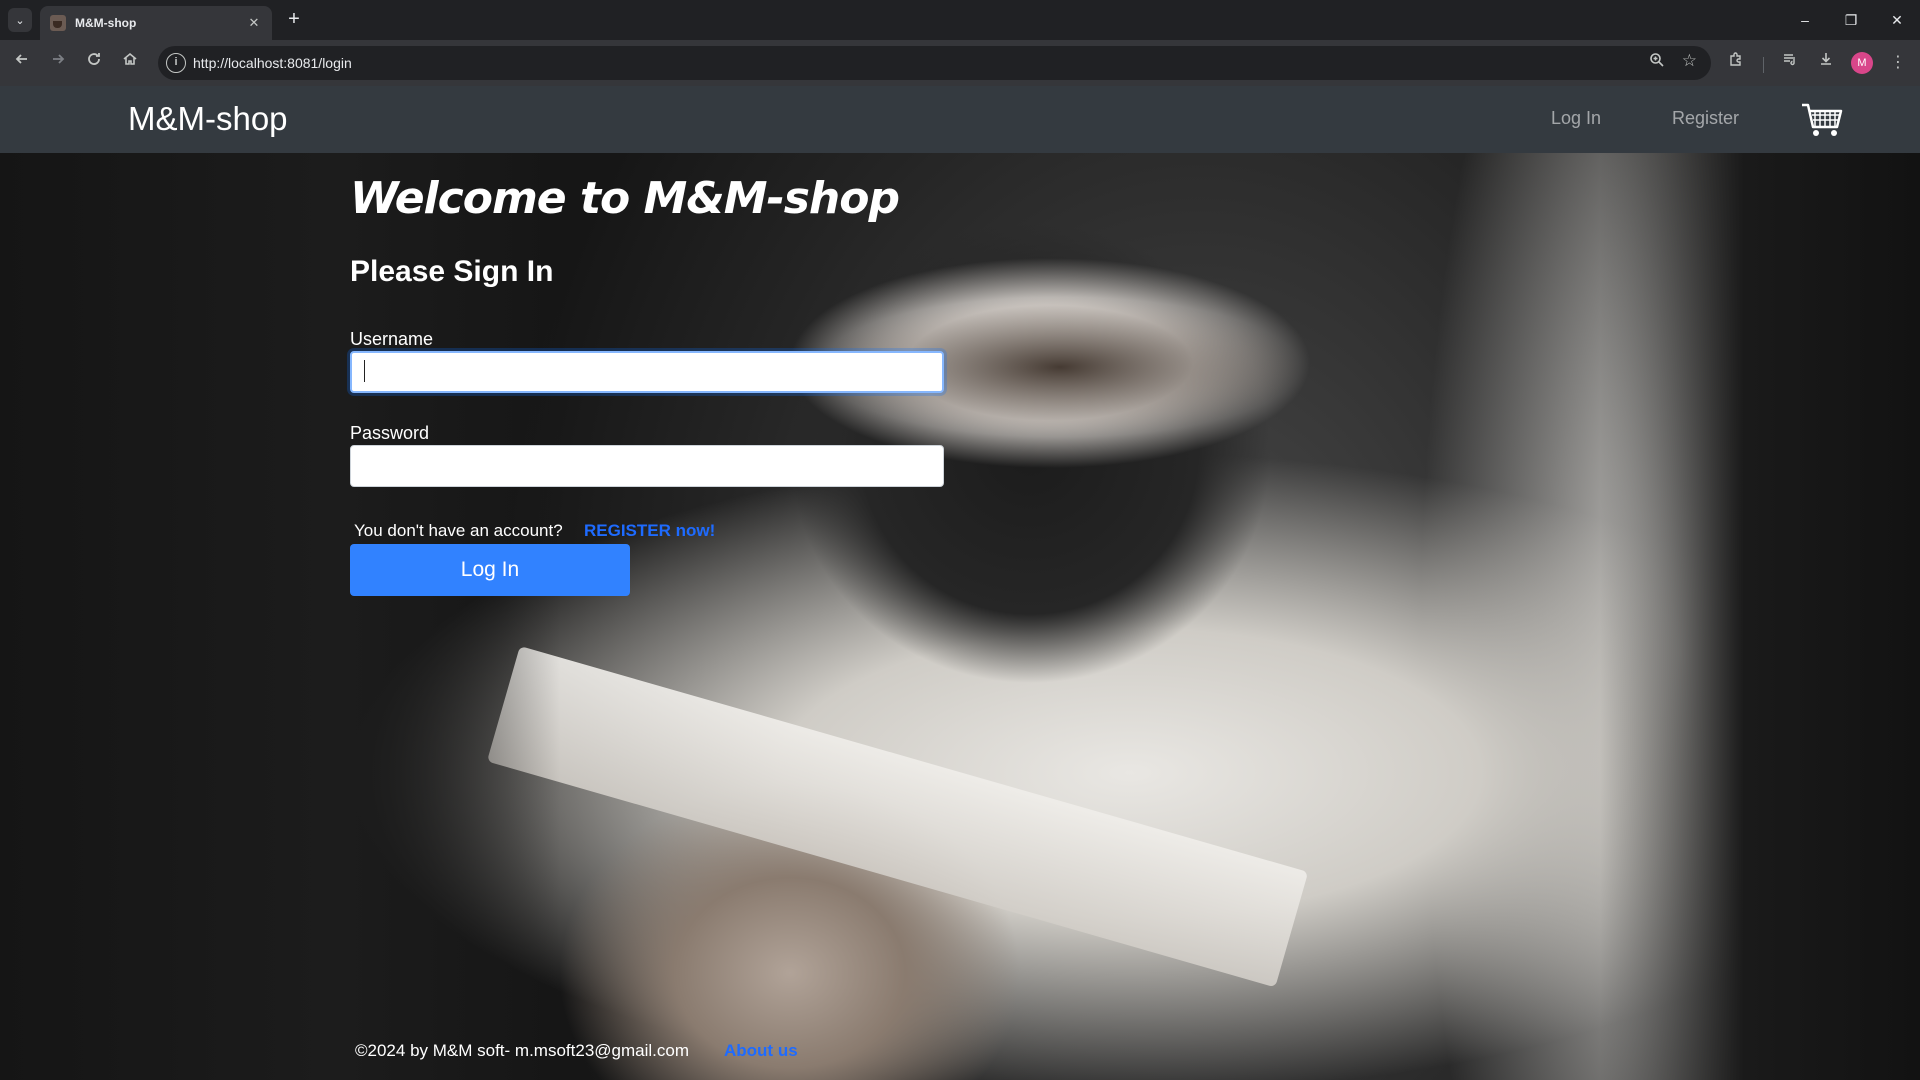 The width and height of the screenshot is (1920, 1080). I want to click on background-shade-right, so click(1760, 616).